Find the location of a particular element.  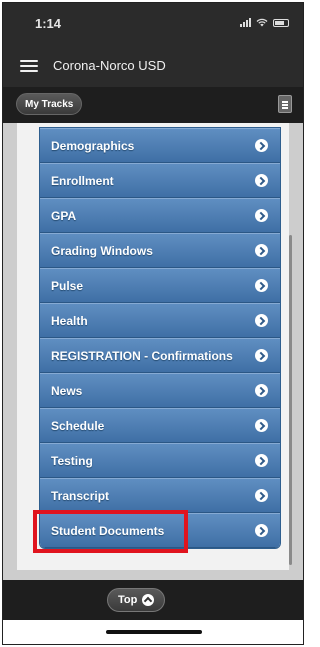

menu-item-label: Enrollment is located at coordinates (82, 181).